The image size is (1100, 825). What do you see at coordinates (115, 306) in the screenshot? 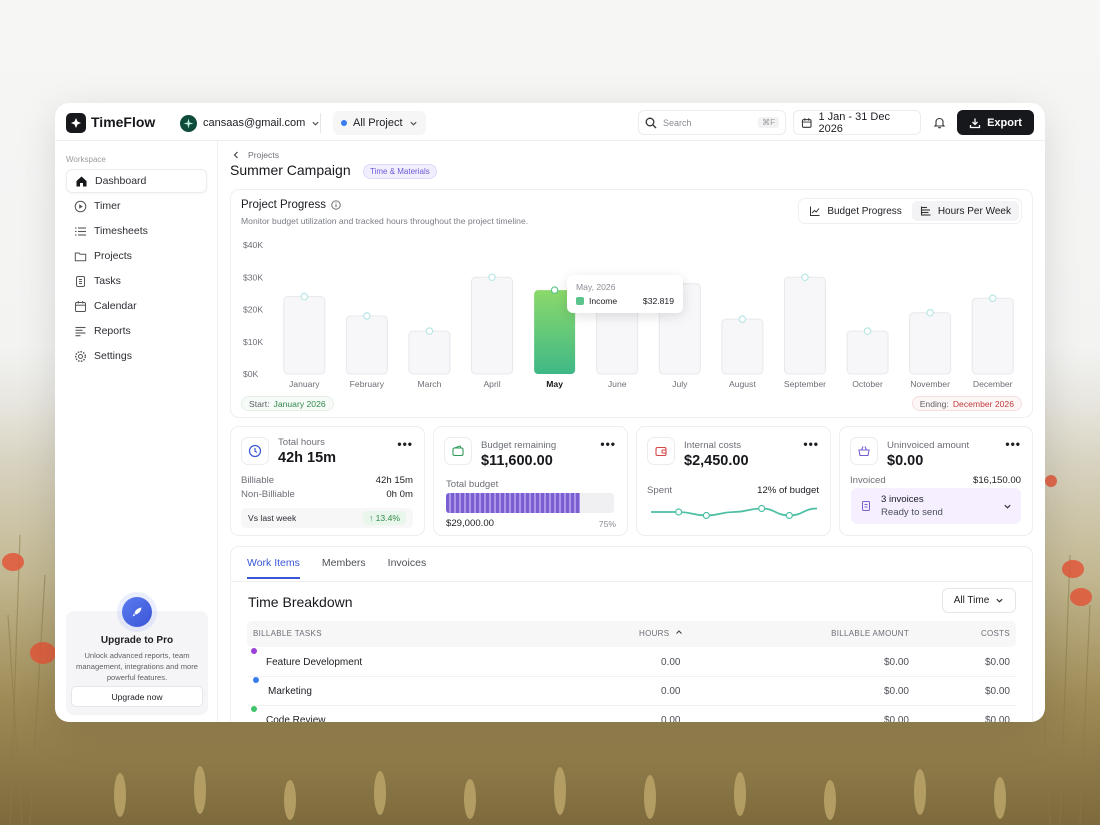
I see `sidebar-item-label: Calendar` at bounding box center [115, 306].